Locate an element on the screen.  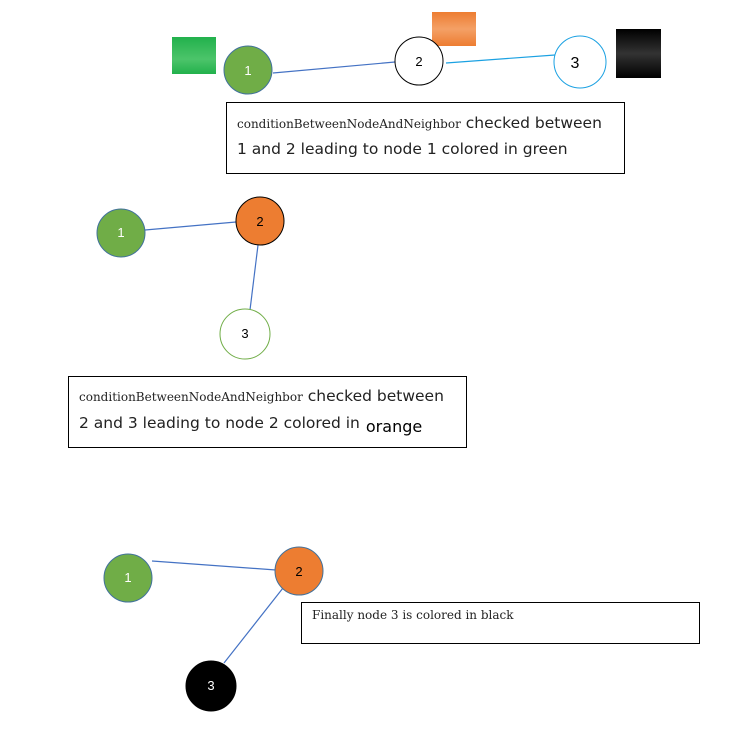
p3-node-2: 2 is located at coordinates (299, 571).